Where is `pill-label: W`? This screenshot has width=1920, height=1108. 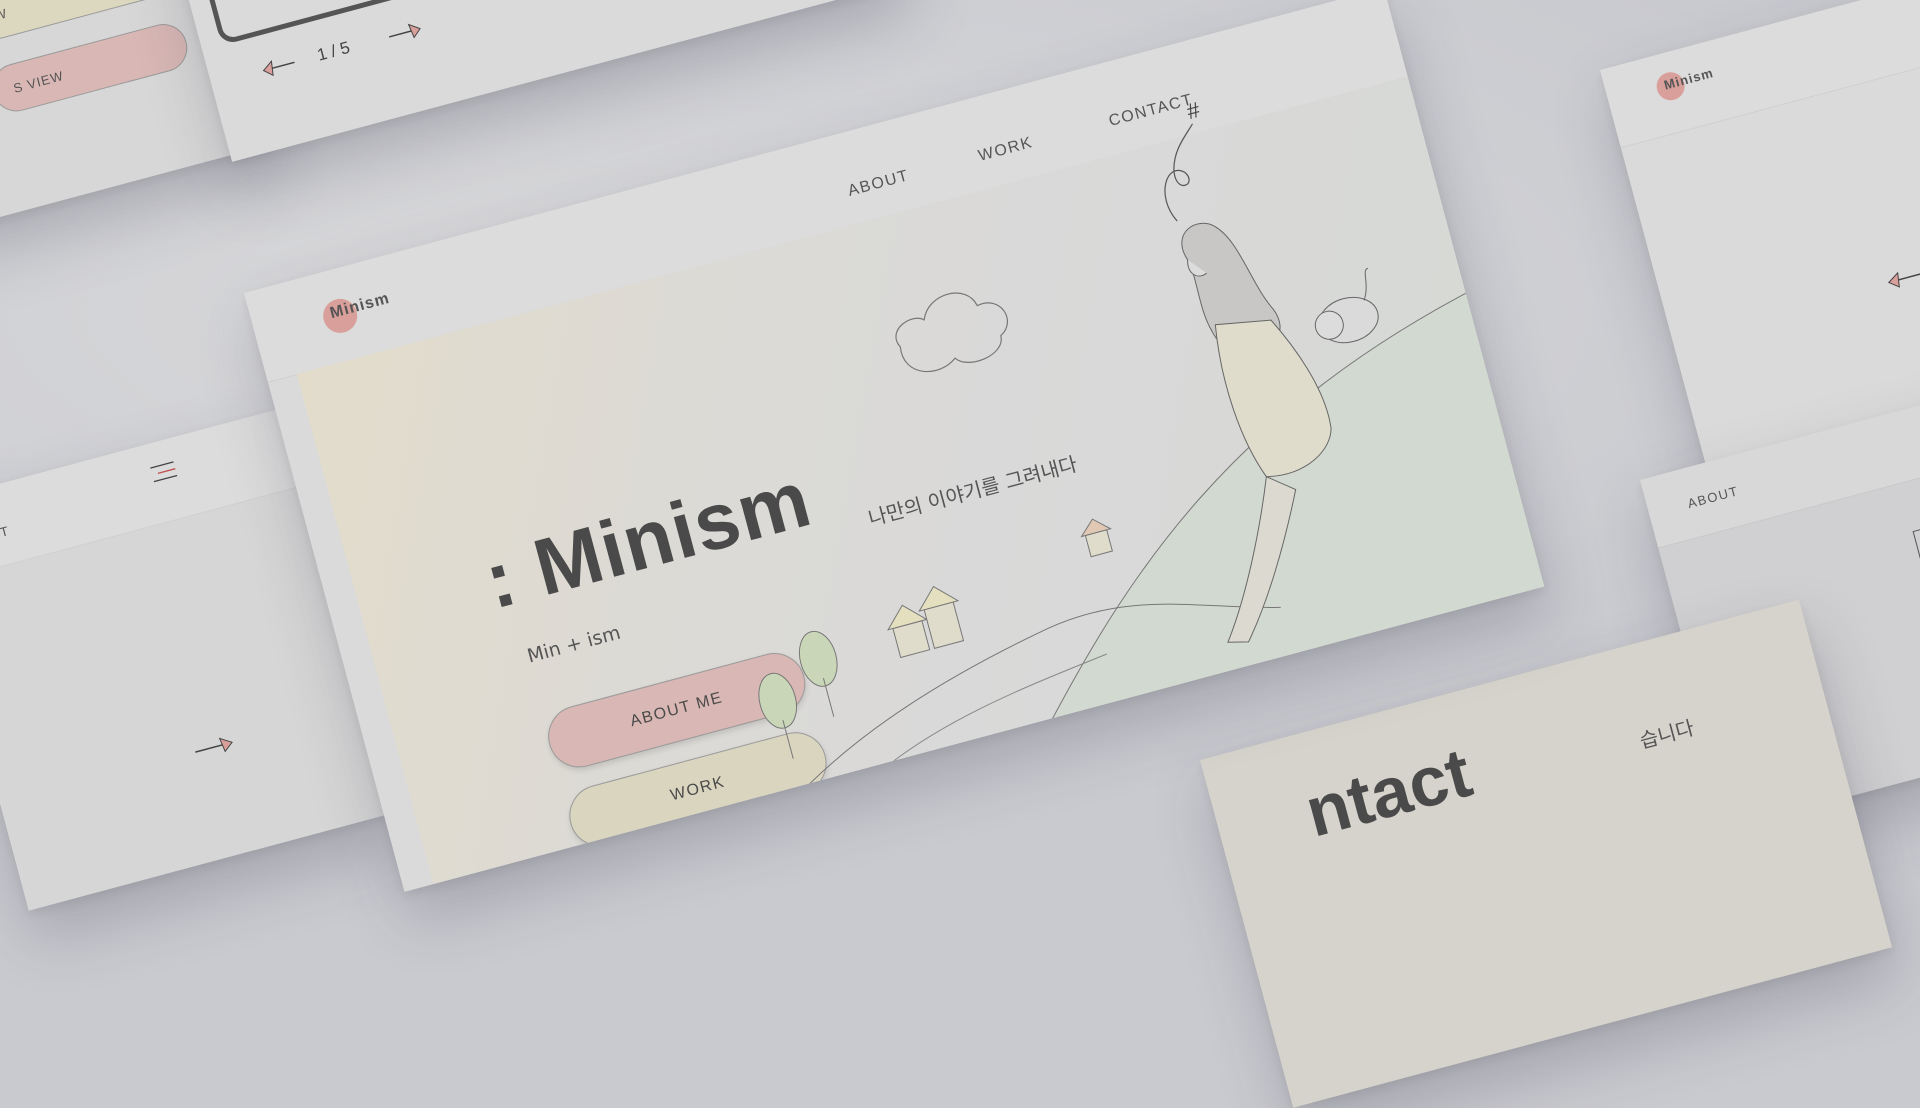
pill-label: W is located at coordinates (4, 13).